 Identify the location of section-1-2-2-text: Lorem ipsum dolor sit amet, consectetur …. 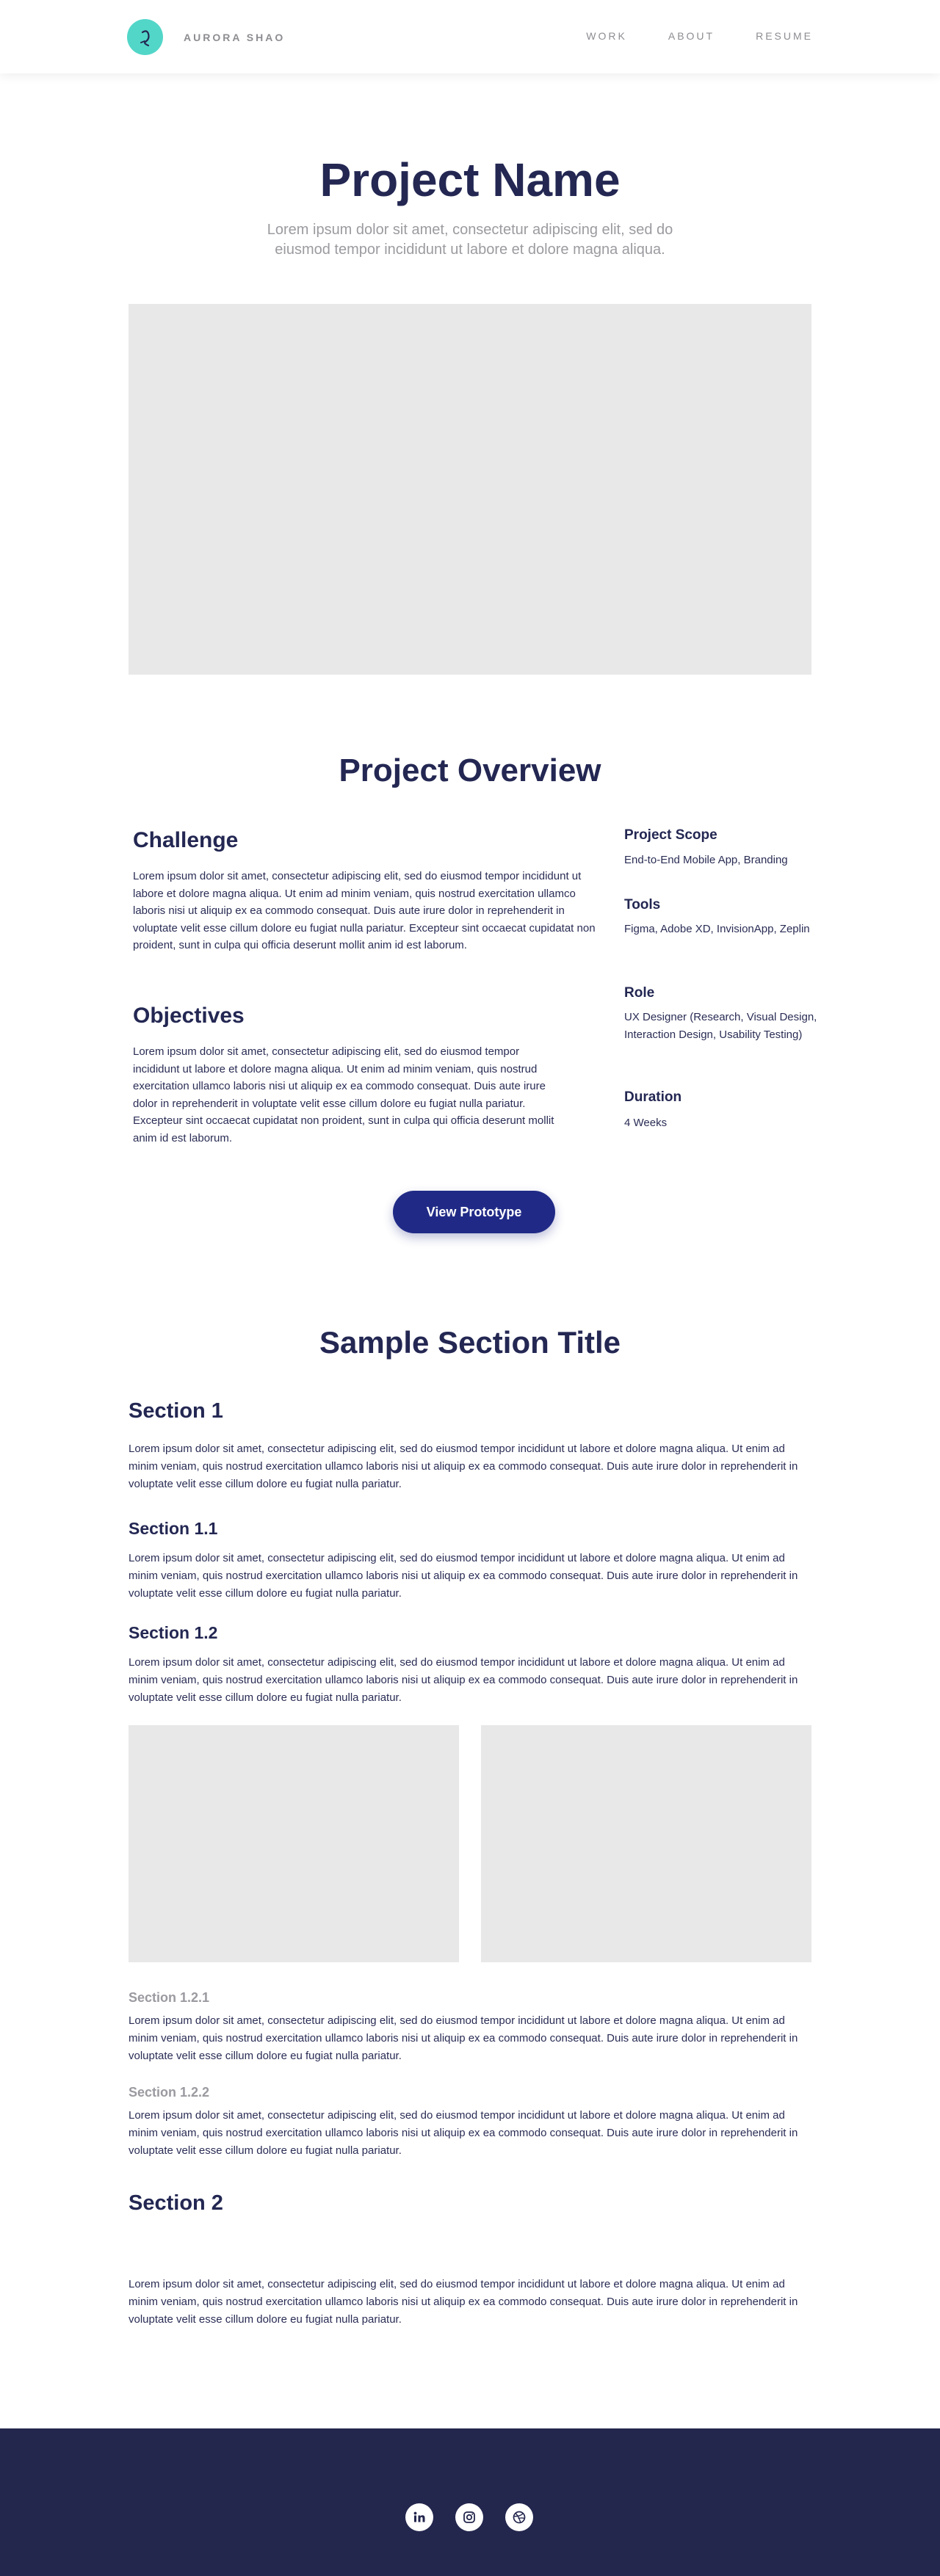
(463, 2133).